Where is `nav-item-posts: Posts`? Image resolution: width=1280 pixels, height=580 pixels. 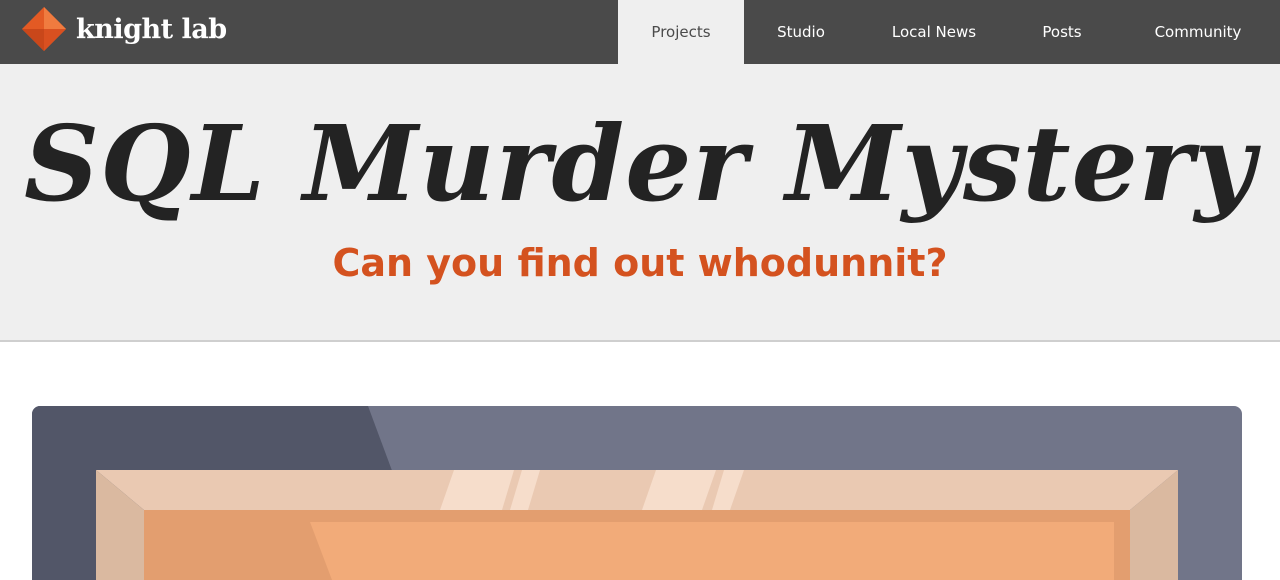
nav-item-posts: Posts is located at coordinates (1062, 32).